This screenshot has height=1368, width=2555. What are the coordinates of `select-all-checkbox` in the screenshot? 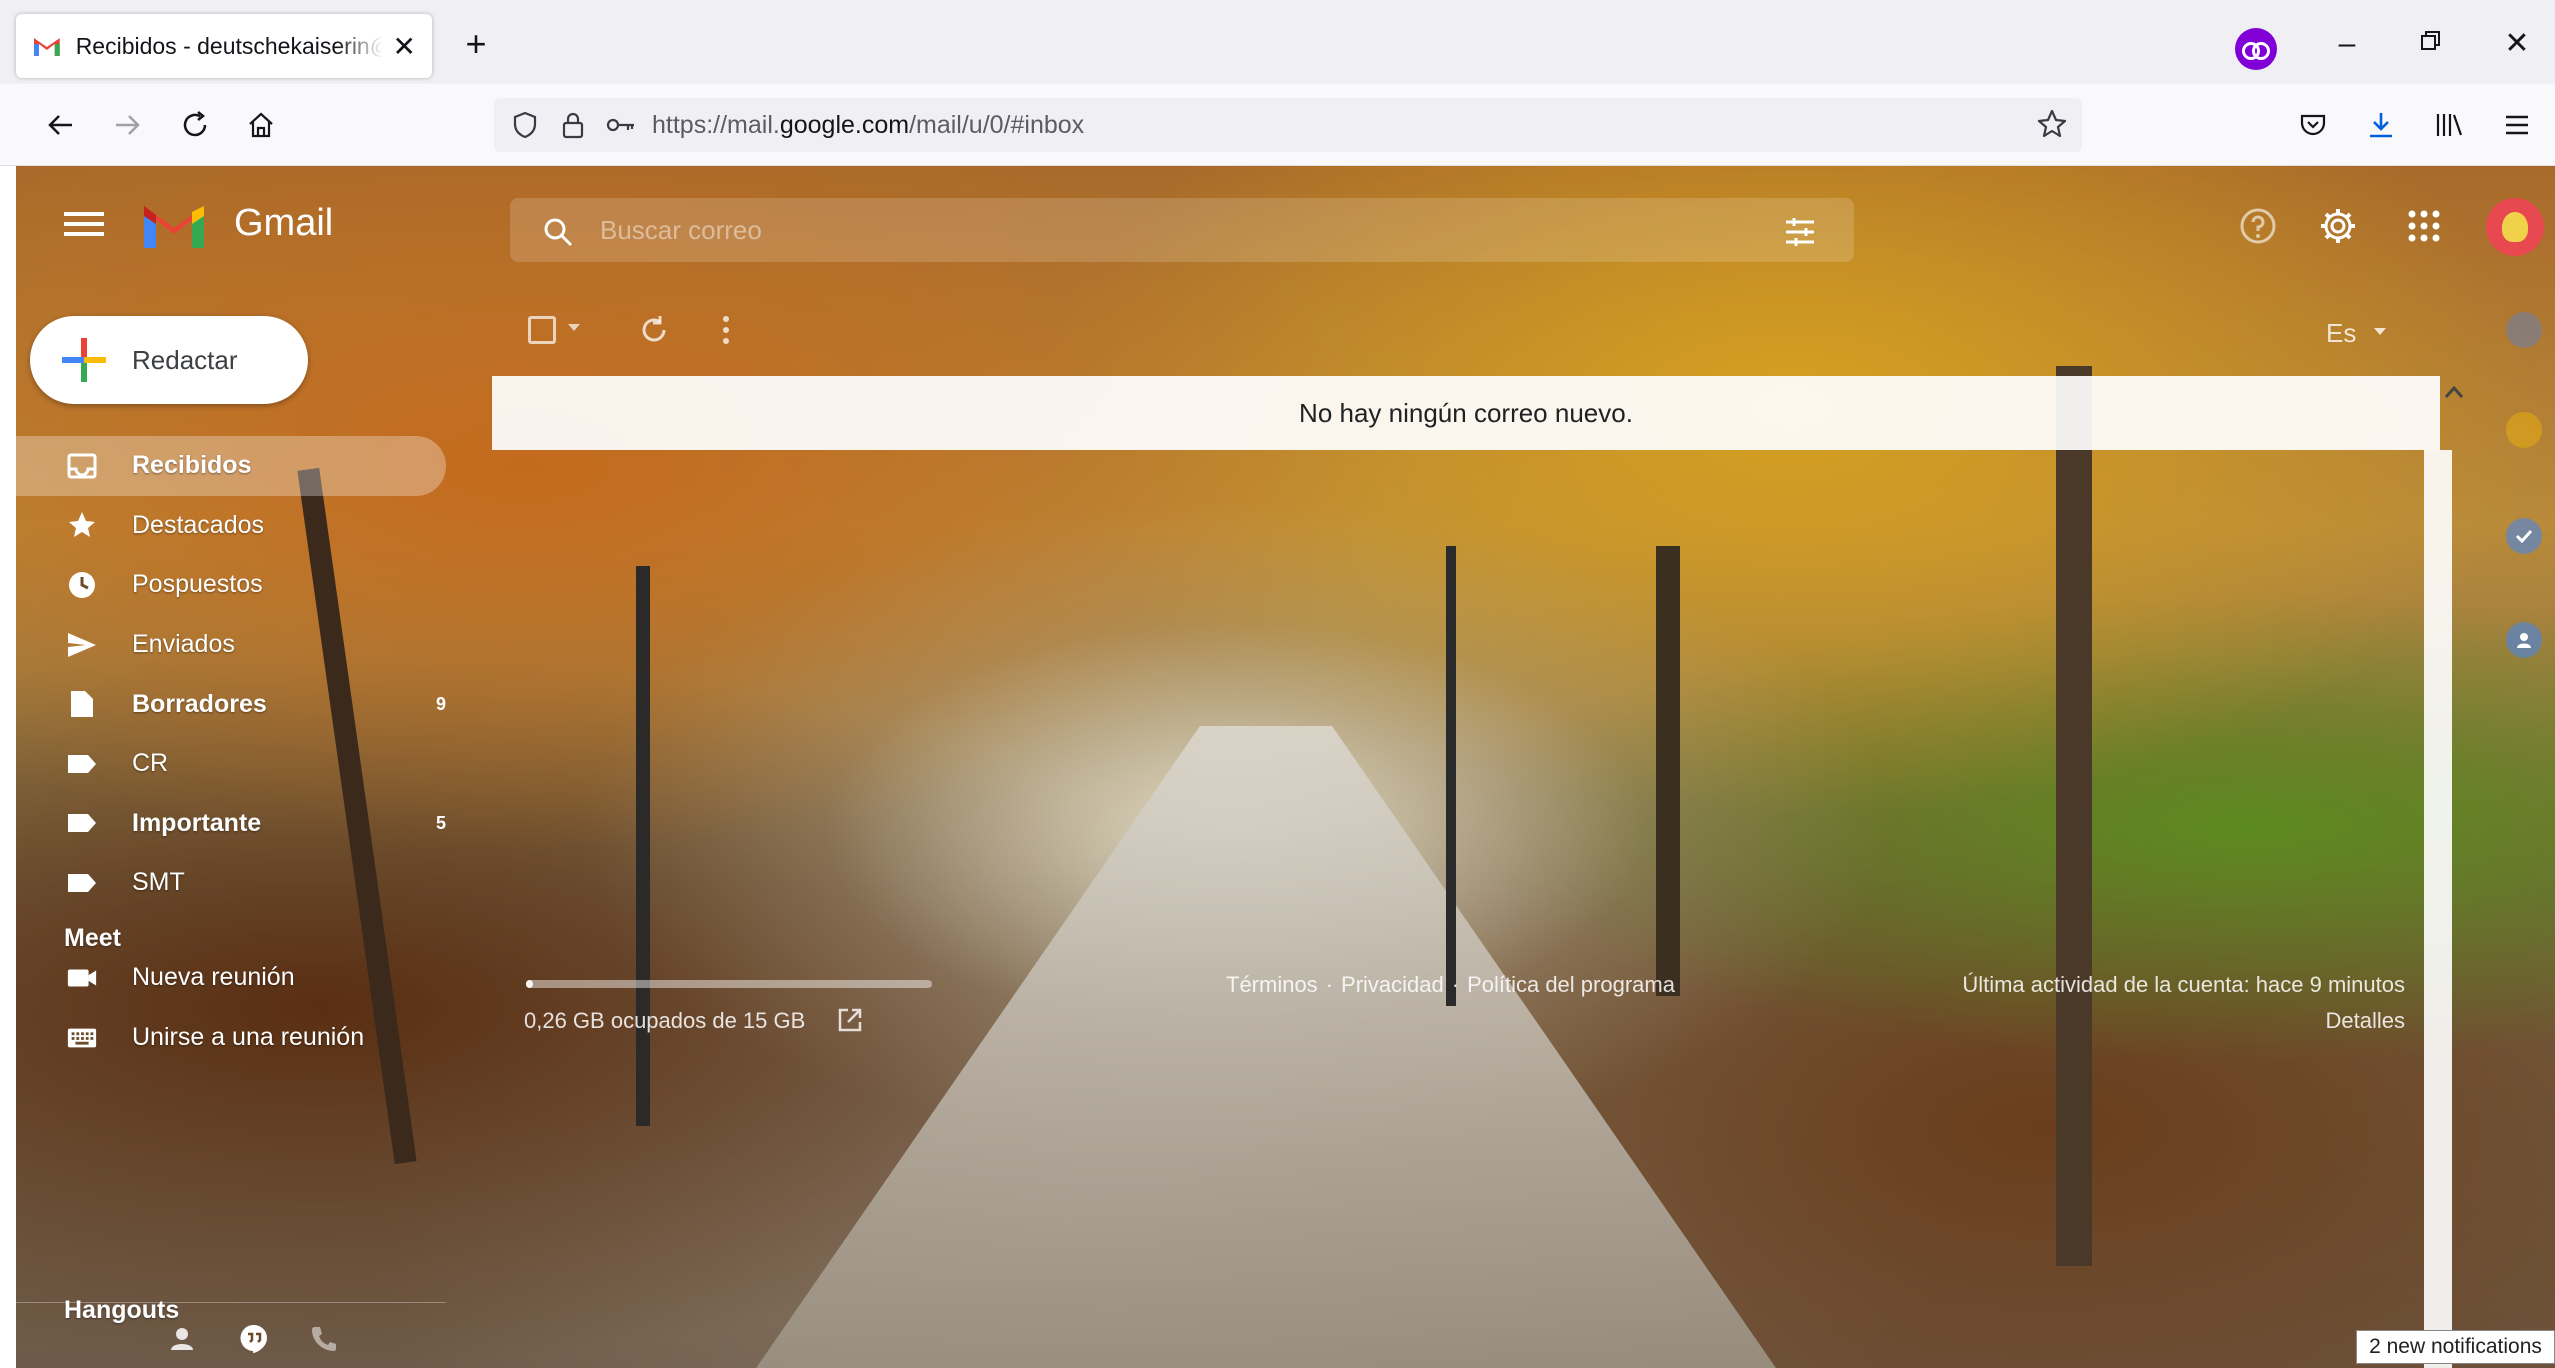 It's located at (542, 330).